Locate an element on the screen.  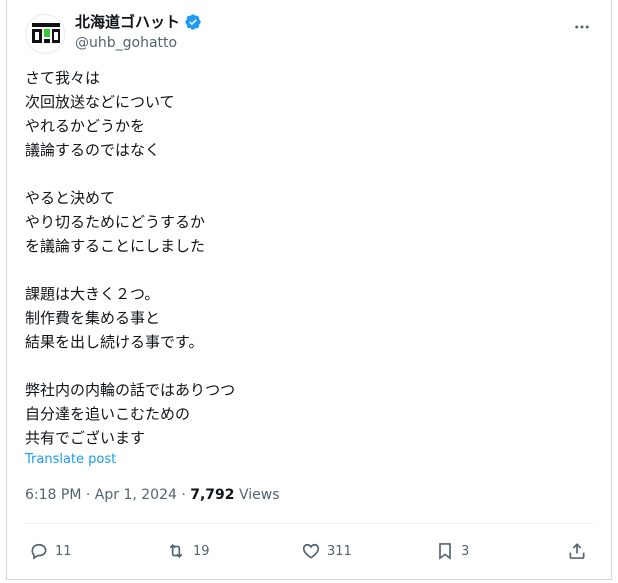
author-names: 北海道ゴハット @uhb_gohatto is located at coordinates (138, 32).